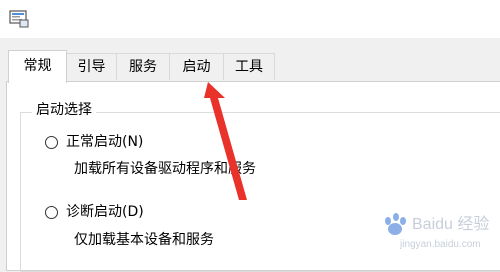  Describe the element at coordinates (143, 66) in the screenshot. I see `tab-services: 服务` at that location.